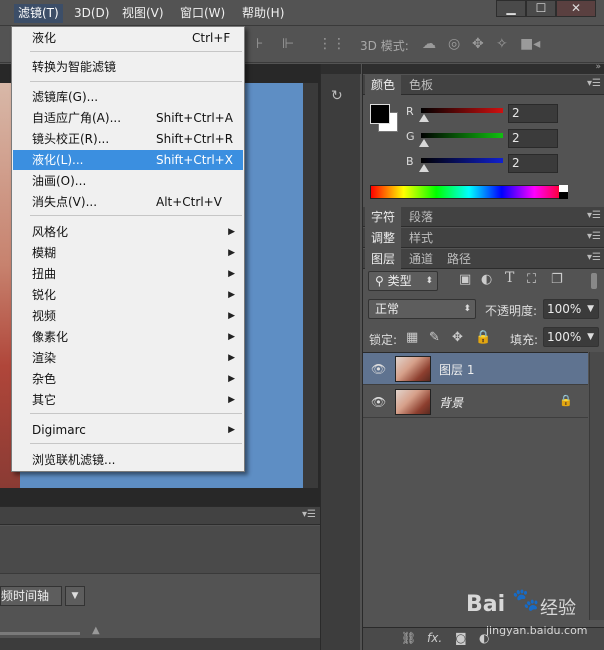 The image size is (604, 650). What do you see at coordinates (557, 279) in the screenshot?
I see `smart-object-filter-icon: ❐` at bounding box center [557, 279].